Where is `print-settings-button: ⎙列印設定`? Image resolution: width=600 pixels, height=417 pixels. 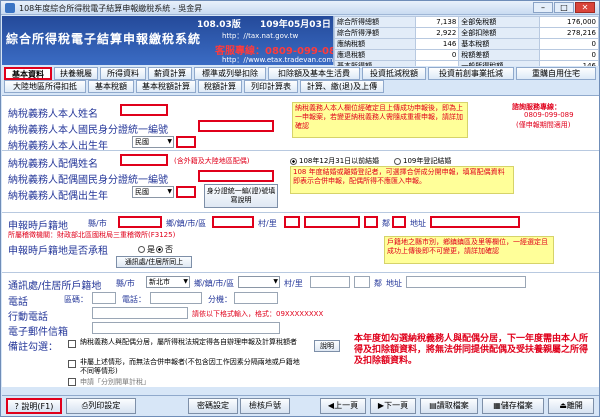 print-settings-button: ⎙列印設定 is located at coordinates (101, 406).